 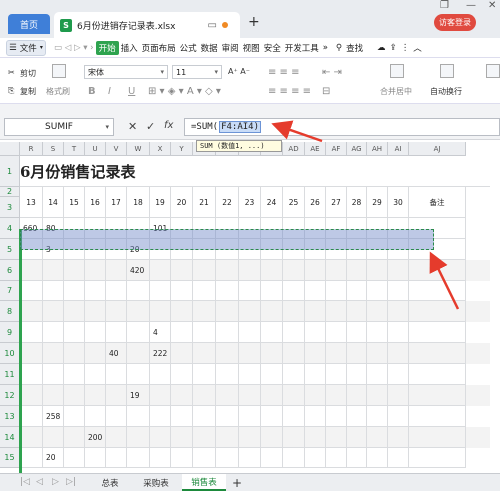 What do you see at coordinates (336, 202) in the screenshot?
I see `day-header: 27` at bounding box center [336, 202].